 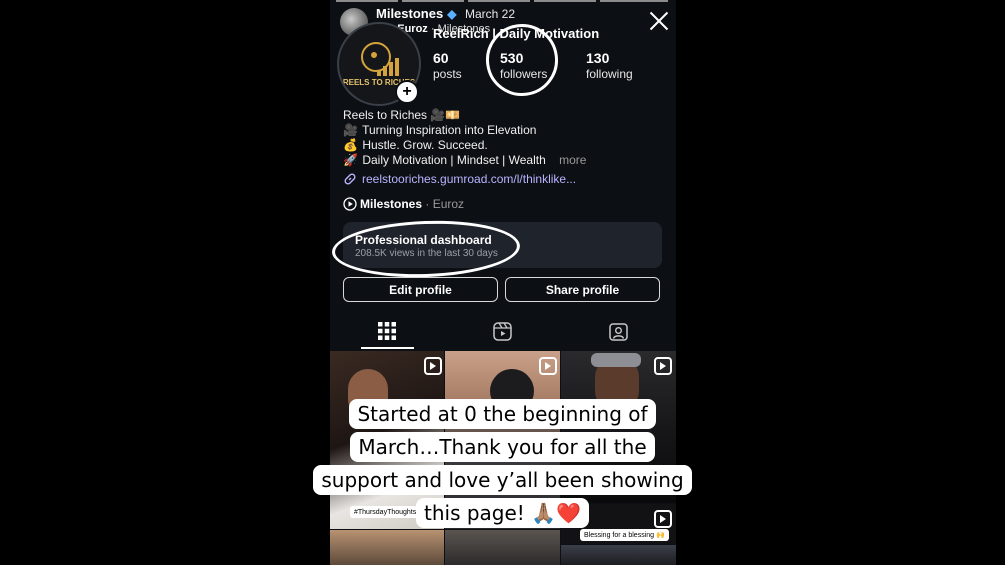 I want to click on tagged-icon, so click(x=618, y=334).